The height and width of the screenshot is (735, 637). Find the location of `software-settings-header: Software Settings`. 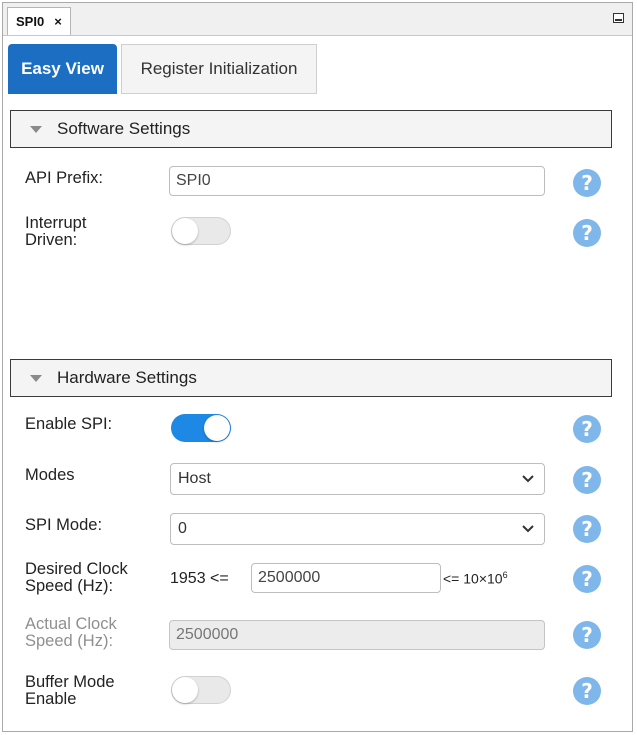

software-settings-header: Software Settings is located at coordinates (311, 129).